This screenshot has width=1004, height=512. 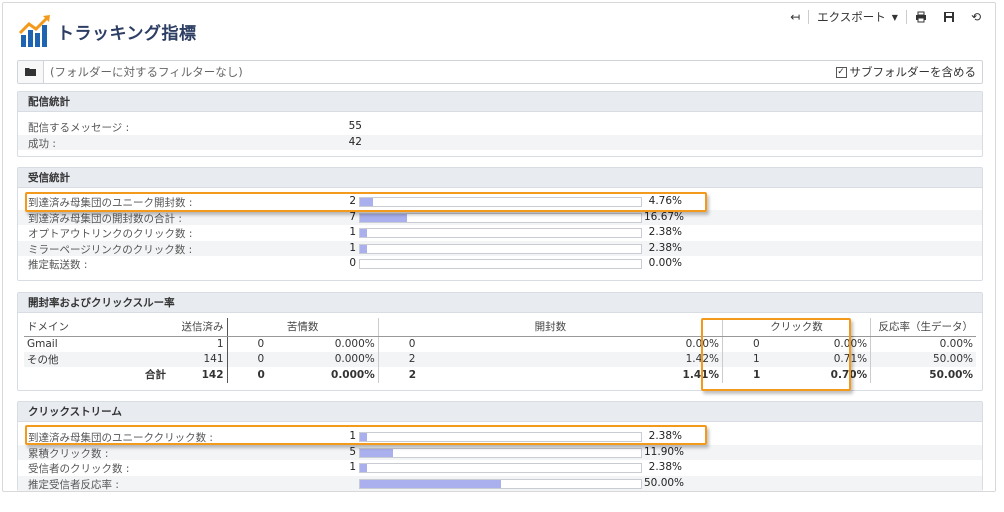 What do you see at coordinates (198, 359) in the screenshot?
I see `cell-sent: 141` at bounding box center [198, 359].